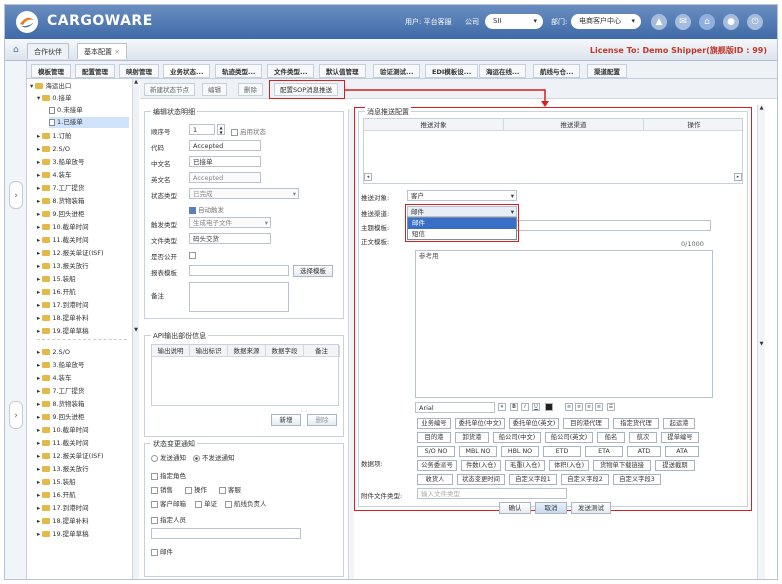 The height and width of the screenshot is (584, 782). Describe the element at coordinates (462, 195) in the screenshot. I see `push-target-select: 客户 ▾` at that location.